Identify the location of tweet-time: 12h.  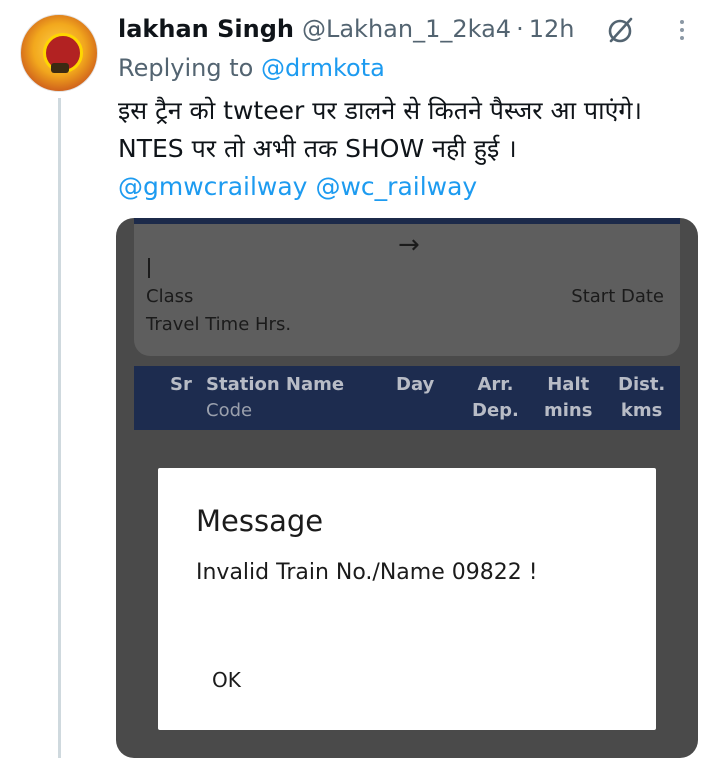
(552, 29).